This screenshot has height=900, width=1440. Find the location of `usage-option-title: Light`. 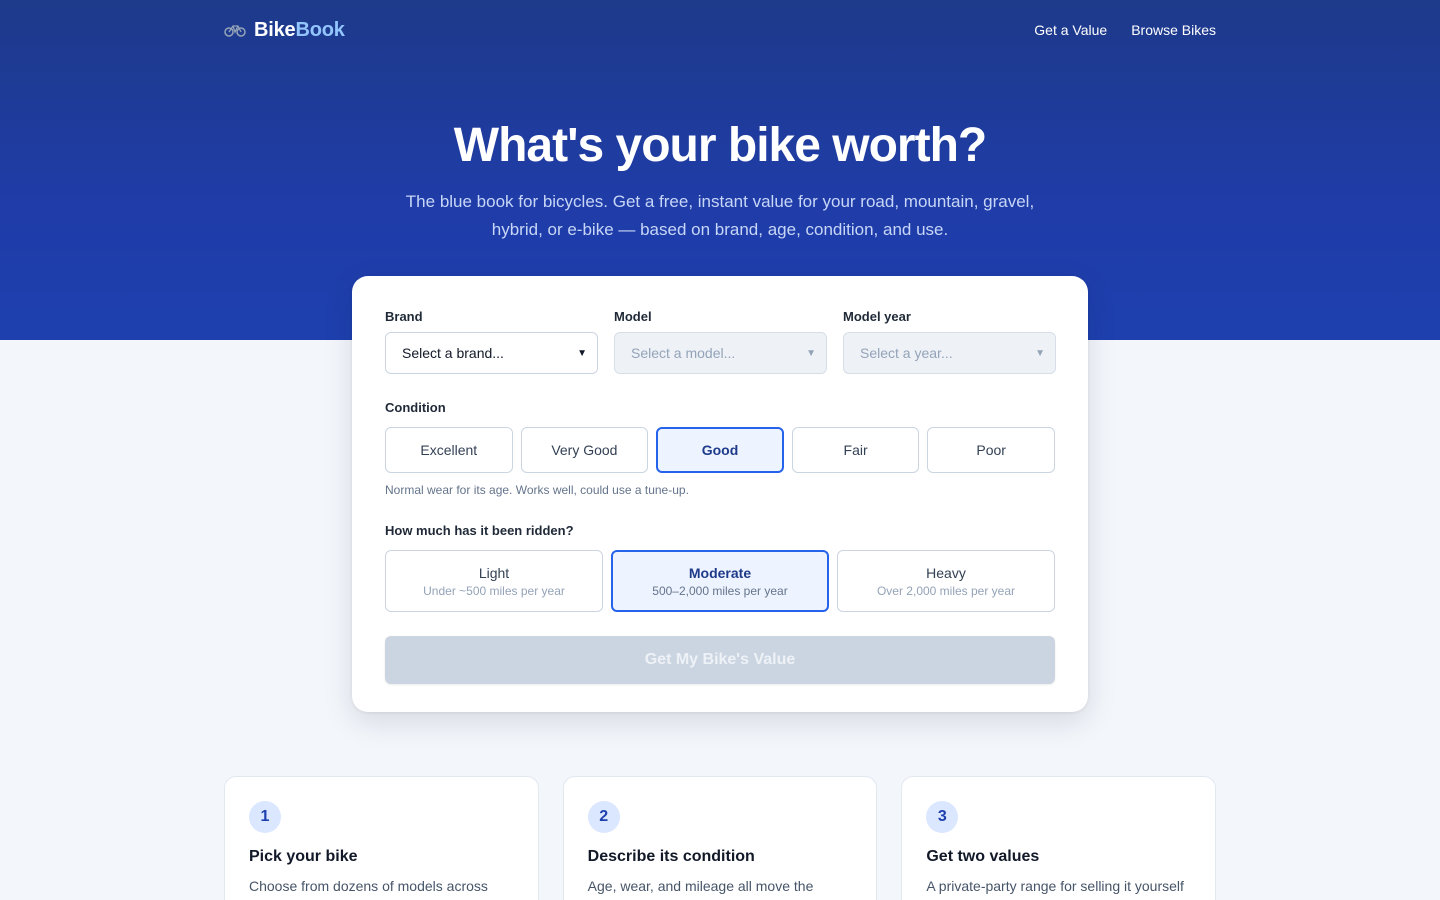

usage-option-title: Light is located at coordinates (494, 572).